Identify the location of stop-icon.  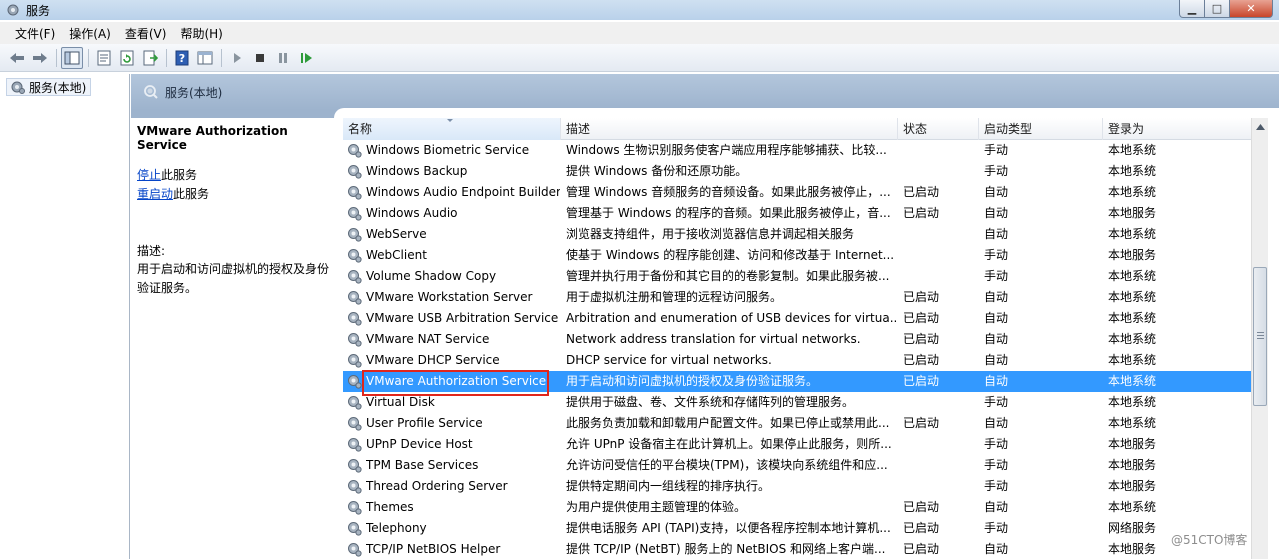
(260, 57).